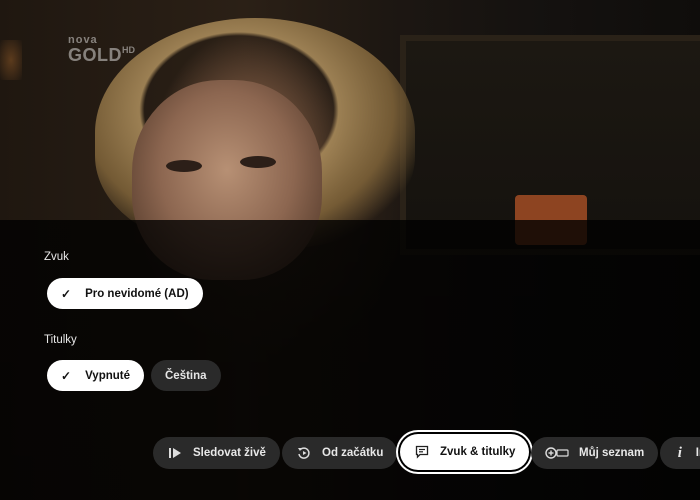 This screenshot has width=700, height=500. Describe the element at coordinates (612, 453) in the screenshot. I see `my-list-label: Můj seznam` at that location.